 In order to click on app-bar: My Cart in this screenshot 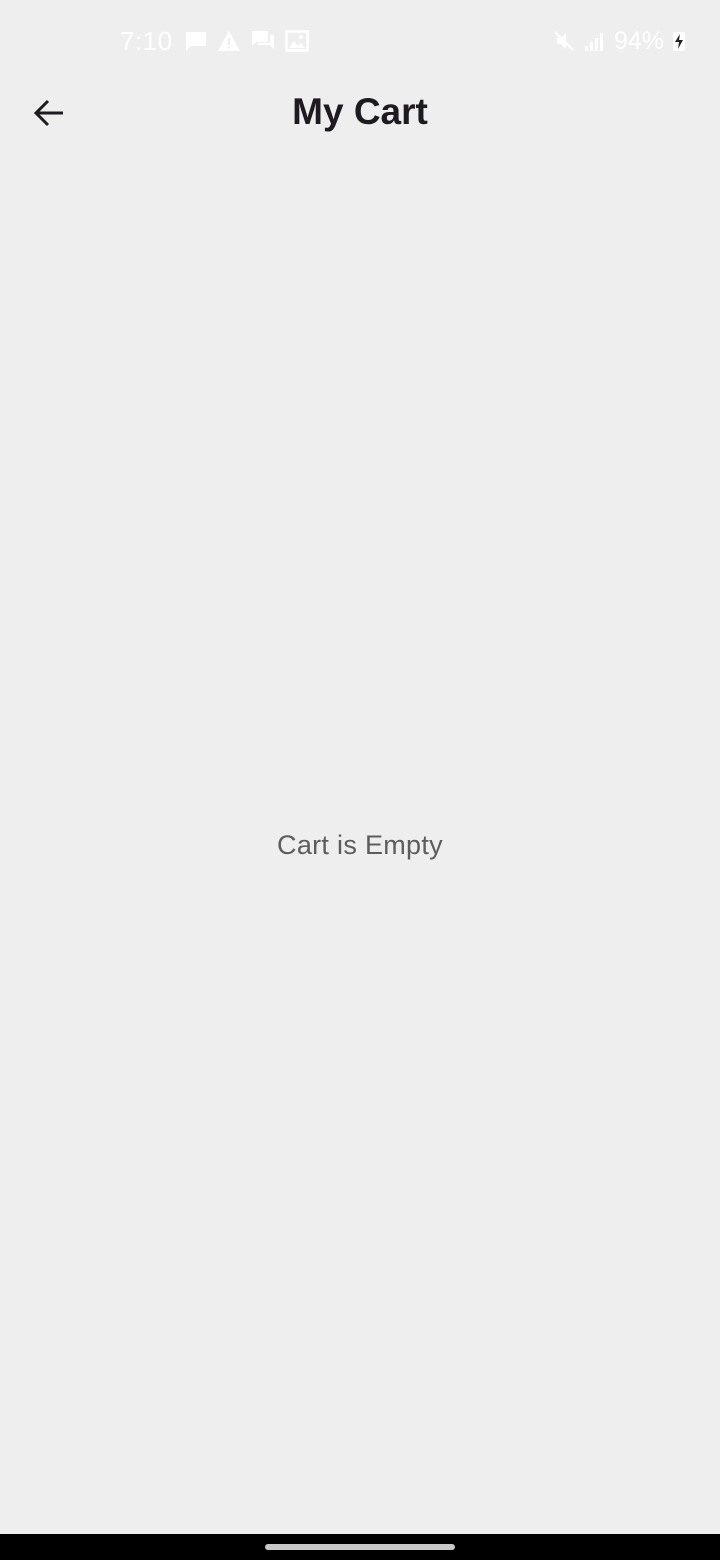, I will do `click(360, 115)`.